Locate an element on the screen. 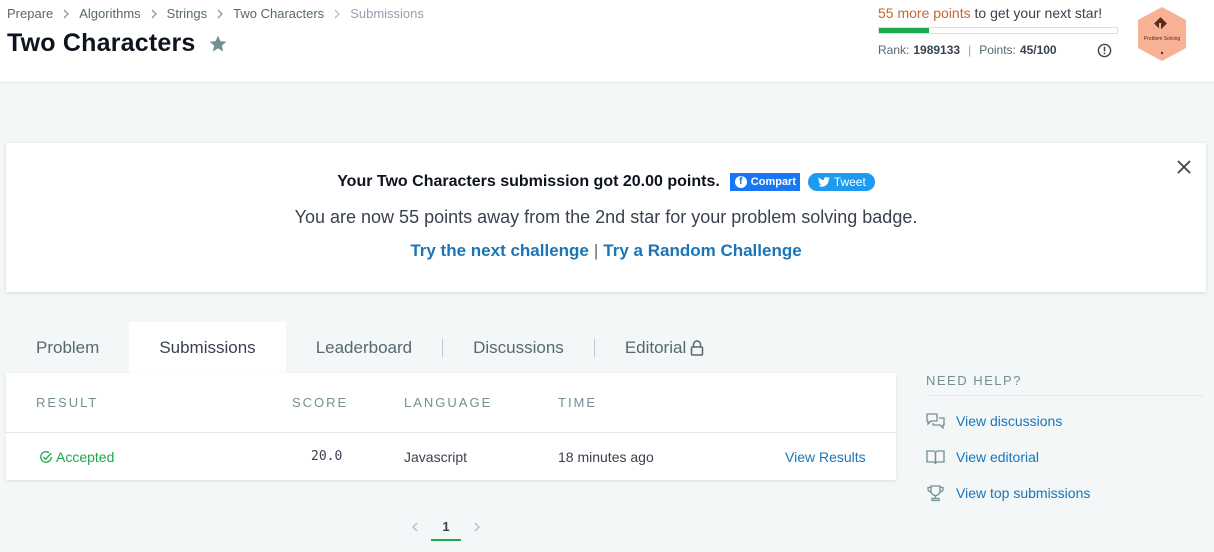 This screenshot has width=1214, height=552. breadcrumb-prepare: Prepare is located at coordinates (30, 13).